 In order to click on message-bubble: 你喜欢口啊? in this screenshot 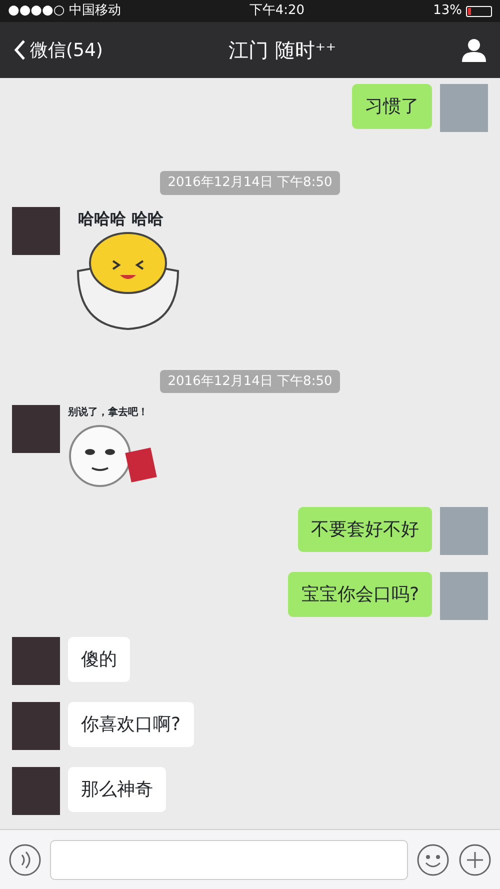, I will do `click(131, 724)`.